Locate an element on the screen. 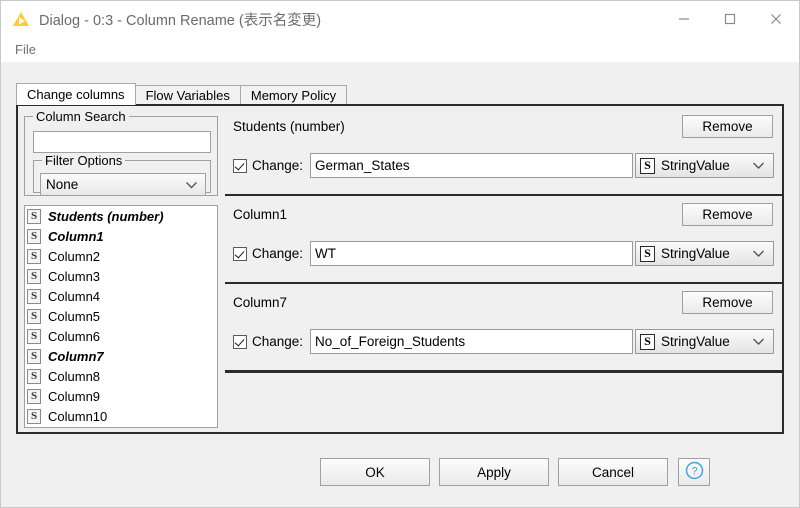  filter-options-group: Filter Options None is located at coordinates (122, 174).